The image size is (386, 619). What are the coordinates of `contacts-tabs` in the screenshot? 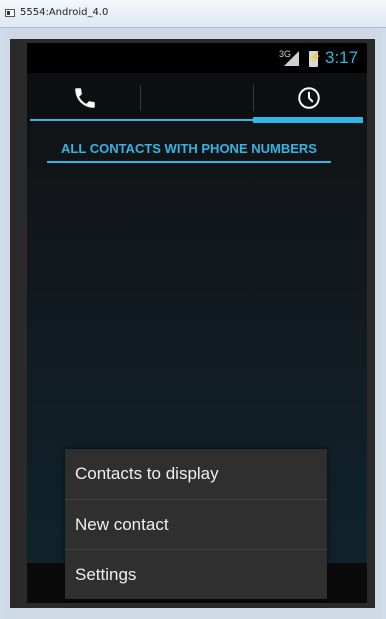 It's located at (197, 98).